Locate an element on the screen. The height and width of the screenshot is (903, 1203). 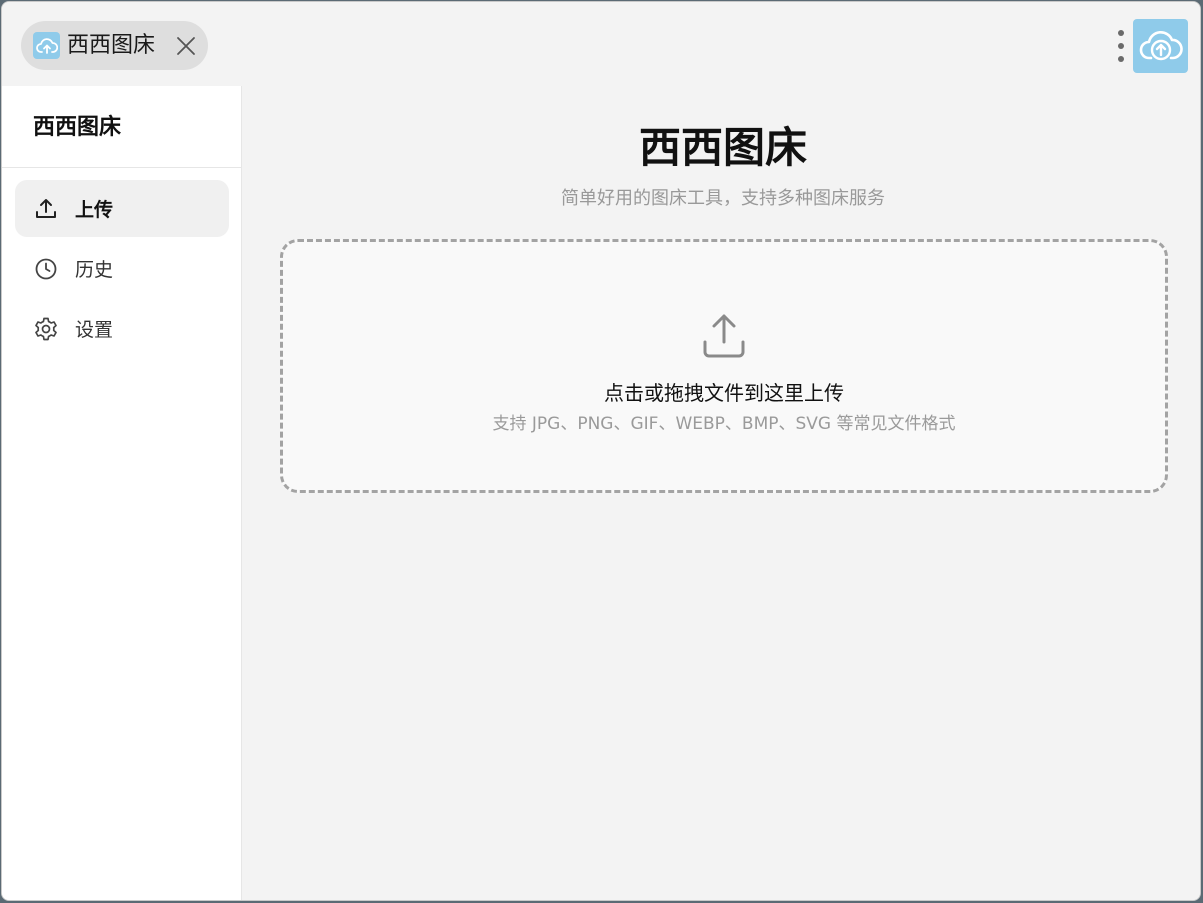
page-title: 西西图床 is located at coordinates (722, 147).